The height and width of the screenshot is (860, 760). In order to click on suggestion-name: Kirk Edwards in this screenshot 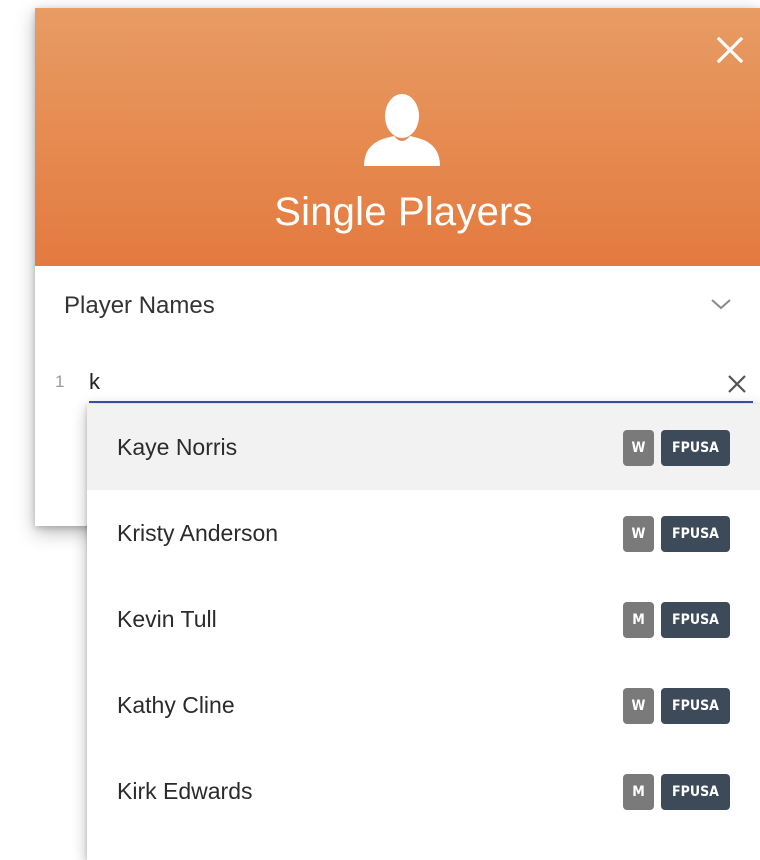, I will do `click(185, 791)`.